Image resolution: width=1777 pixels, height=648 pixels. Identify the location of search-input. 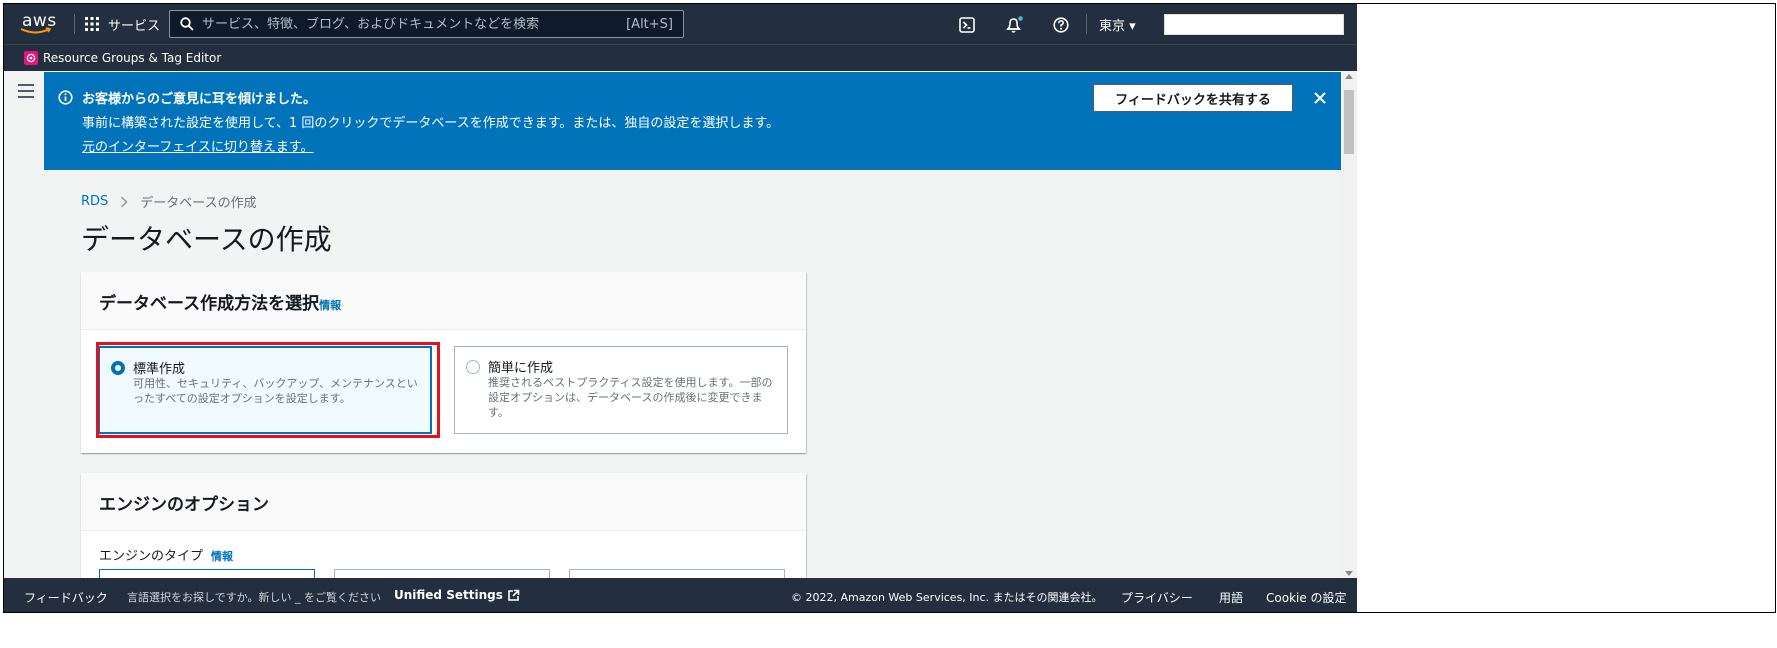
(414, 24).